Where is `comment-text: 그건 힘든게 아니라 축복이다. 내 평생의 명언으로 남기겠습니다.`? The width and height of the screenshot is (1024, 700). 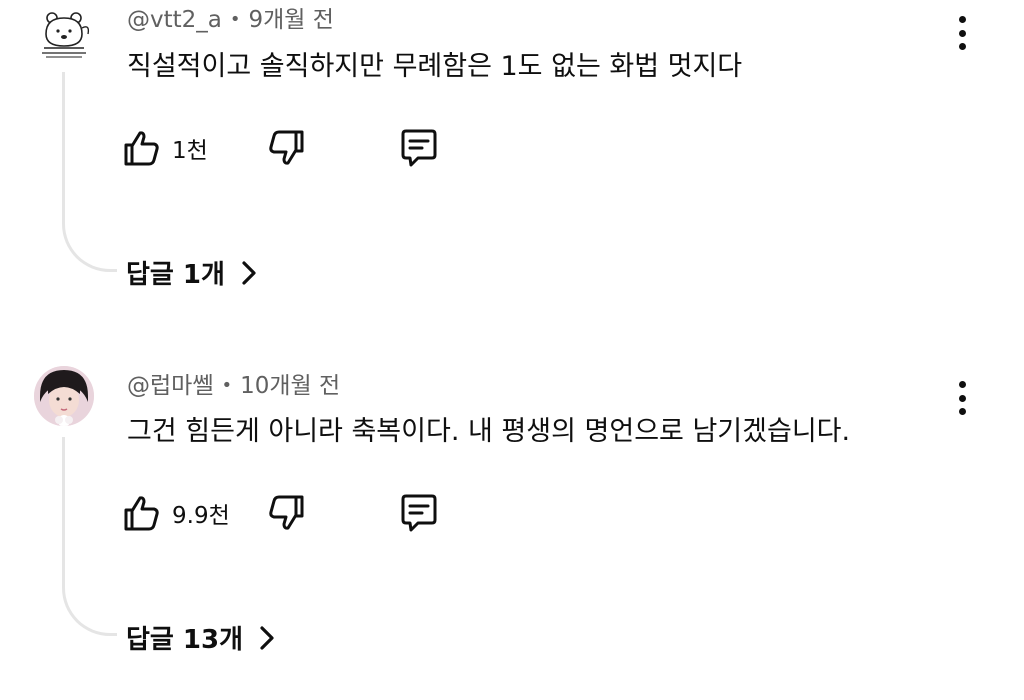
comment-text: 그건 힘든게 아니라 축복이다. 내 평생의 명언으로 남기겠습니다. is located at coordinates (489, 431).